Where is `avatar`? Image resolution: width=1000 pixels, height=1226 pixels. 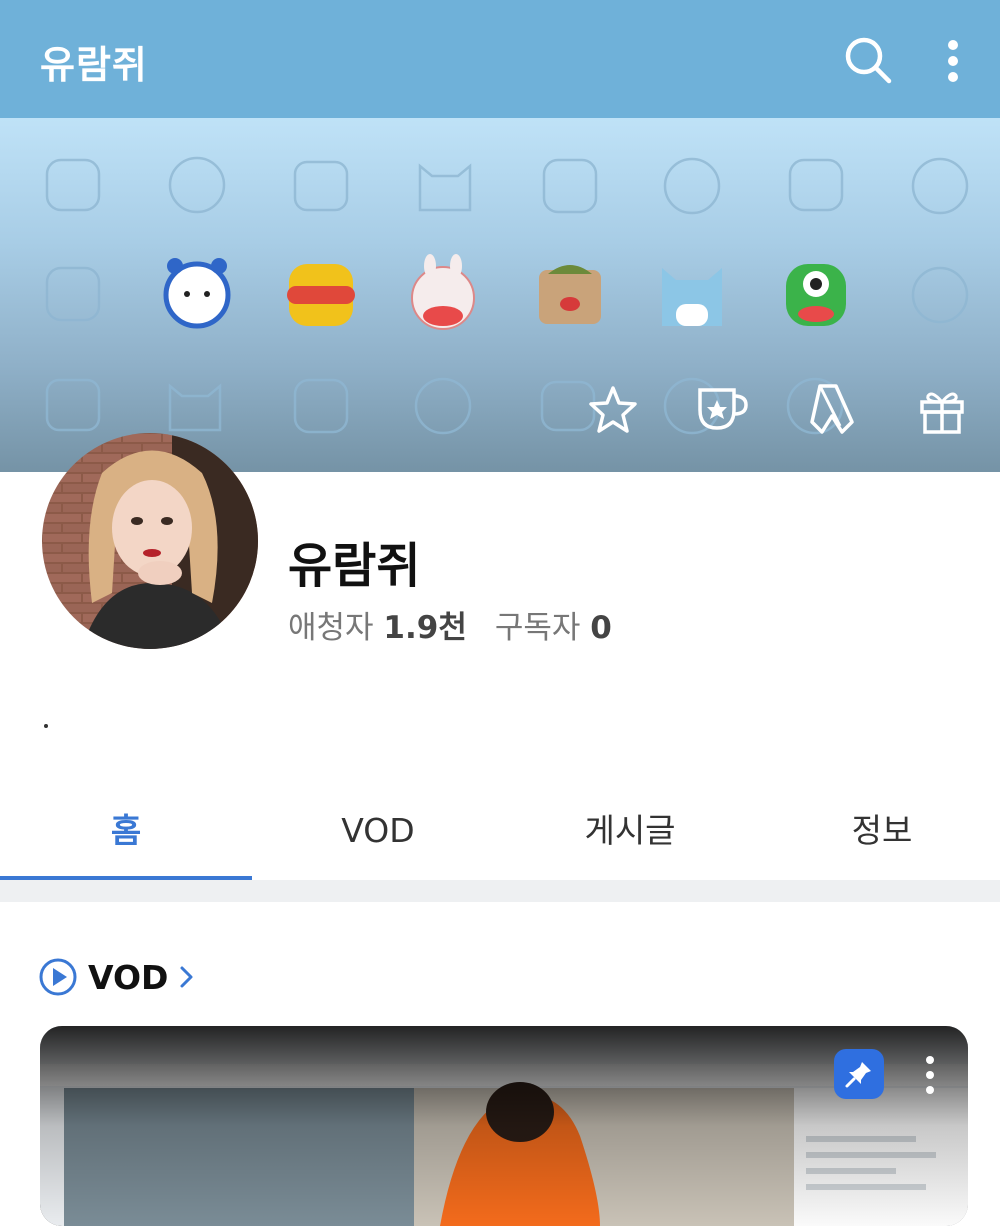
avatar is located at coordinates (150, 541).